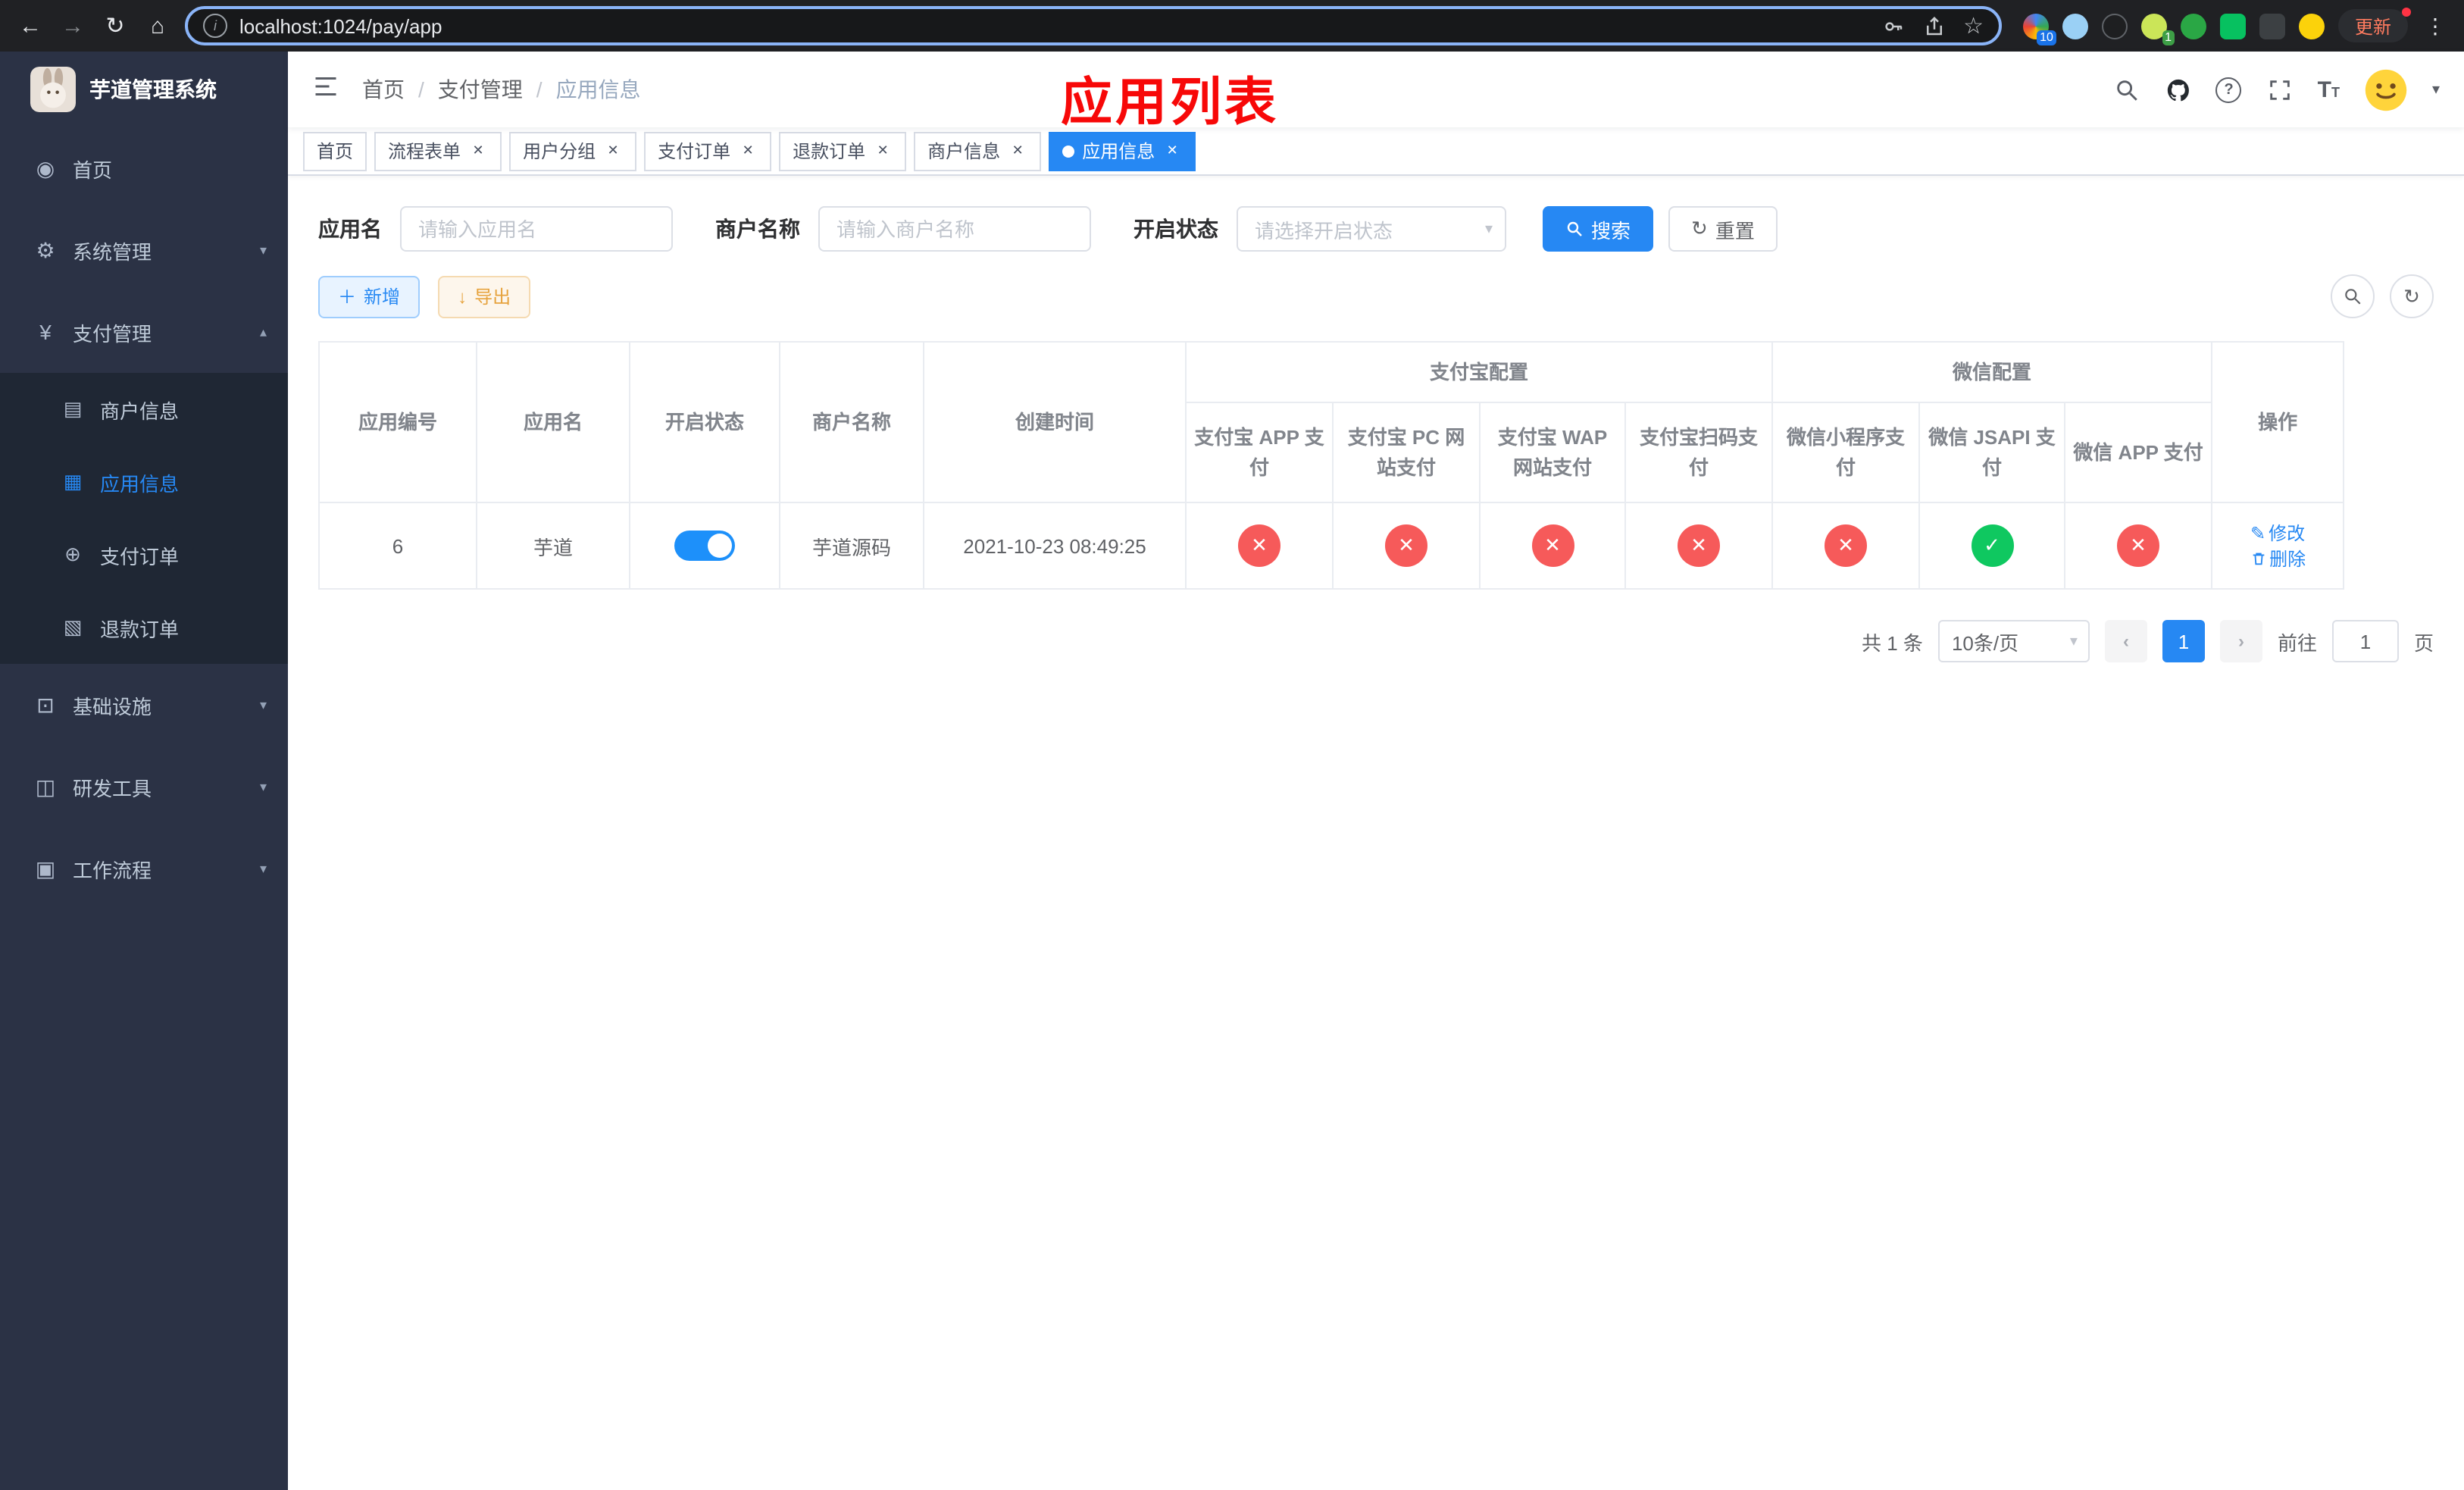  I want to click on tab-pay-orders: 支付订单, so click(708, 151).